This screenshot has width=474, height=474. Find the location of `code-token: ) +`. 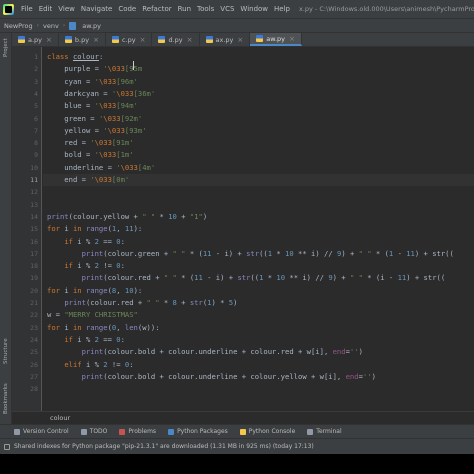

code-token: ) + is located at coordinates (341, 278).